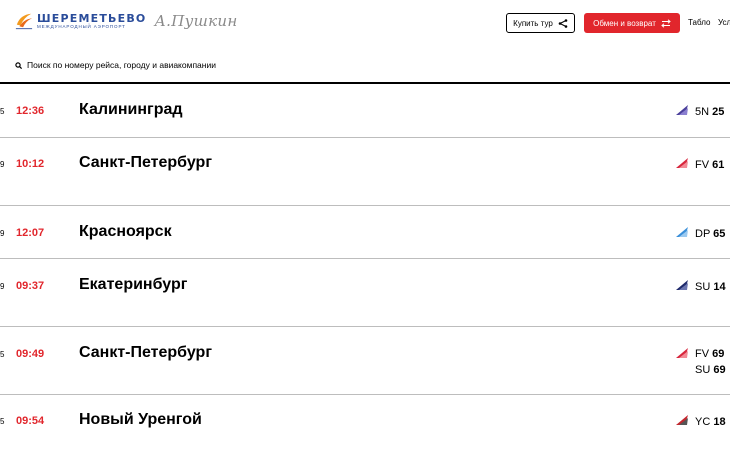 This screenshot has width=730, height=460. I want to click on flight-number: 5N 25, so click(710, 112).